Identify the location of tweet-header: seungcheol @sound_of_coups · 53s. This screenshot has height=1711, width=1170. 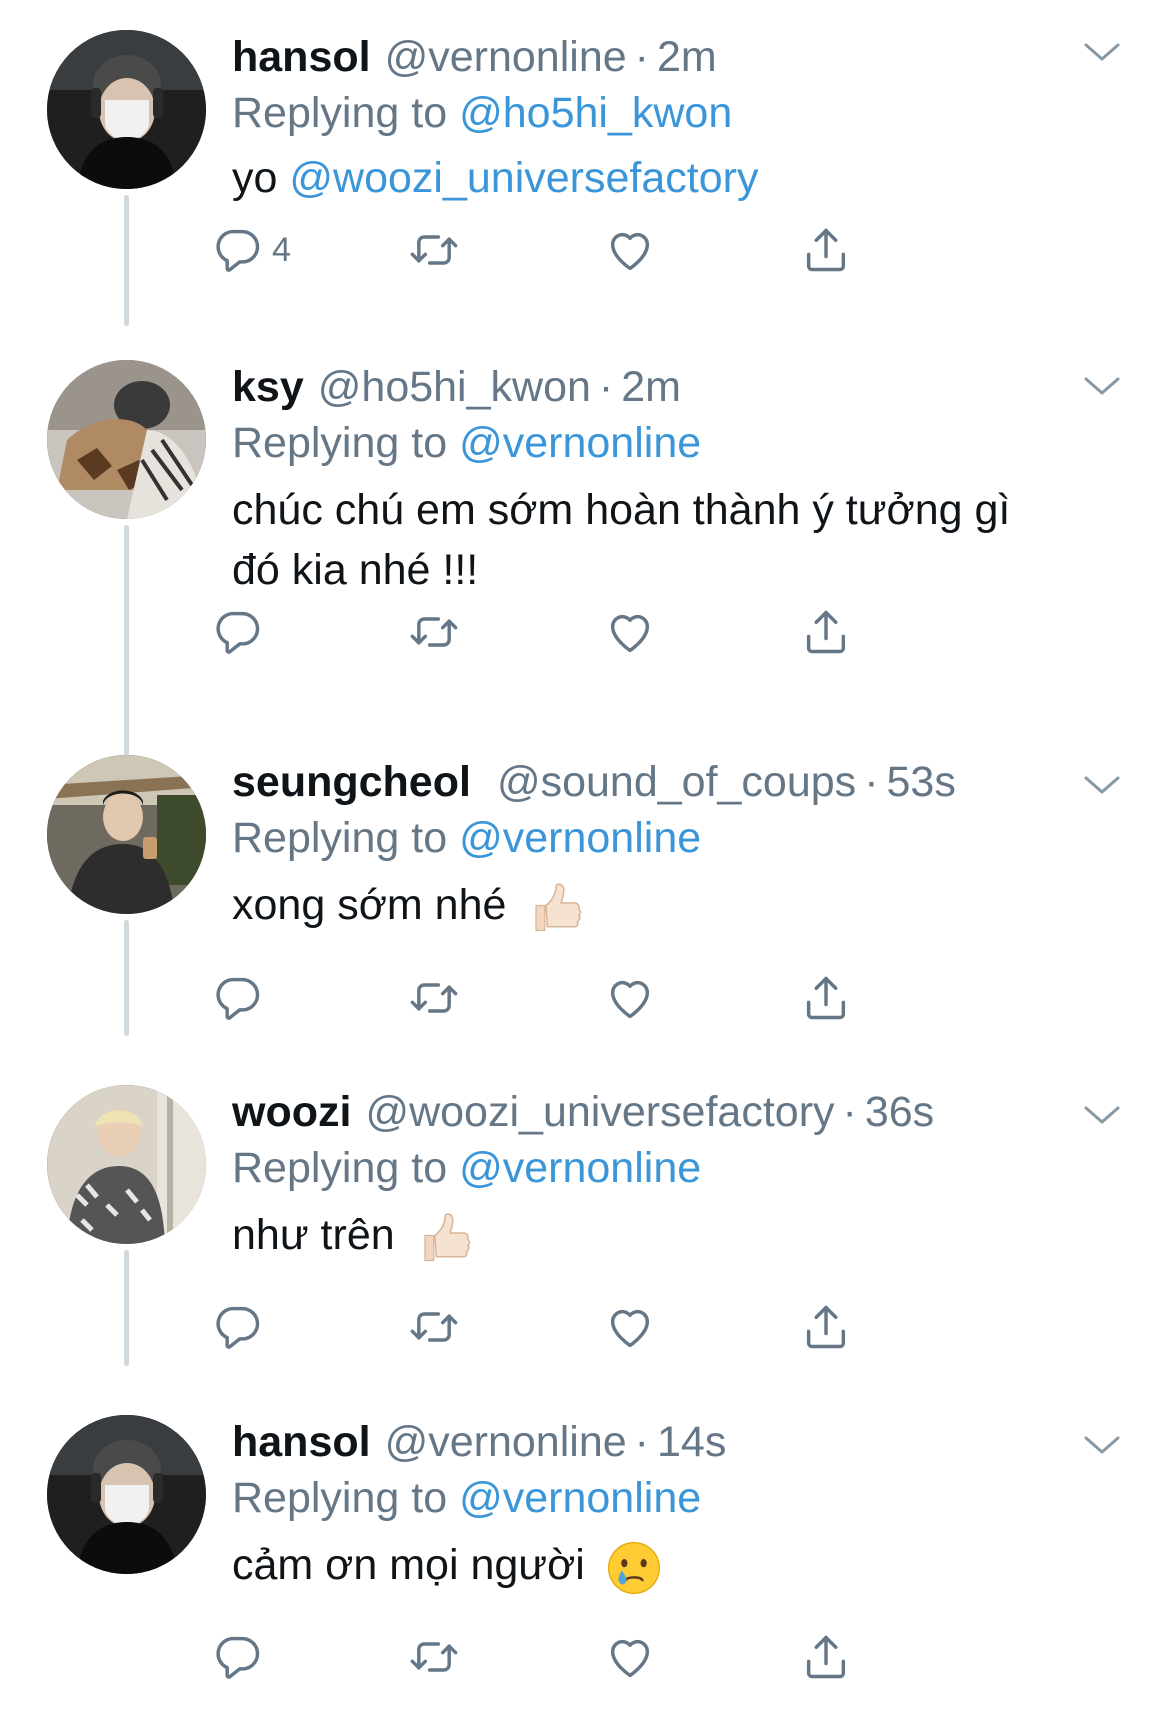
(594, 782).